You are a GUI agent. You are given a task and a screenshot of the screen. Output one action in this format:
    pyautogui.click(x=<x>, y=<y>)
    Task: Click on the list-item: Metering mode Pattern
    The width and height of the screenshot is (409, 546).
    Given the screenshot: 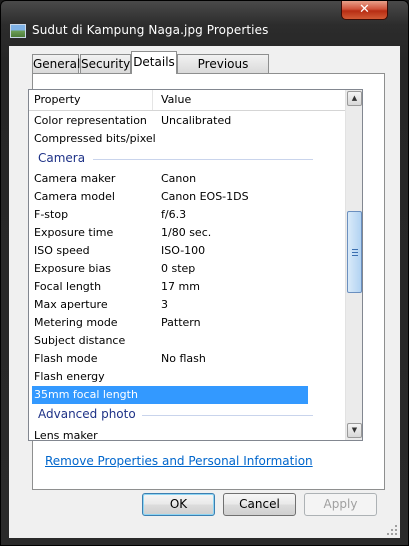 What is the action you would take?
    pyautogui.click(x=187, y=323)
    